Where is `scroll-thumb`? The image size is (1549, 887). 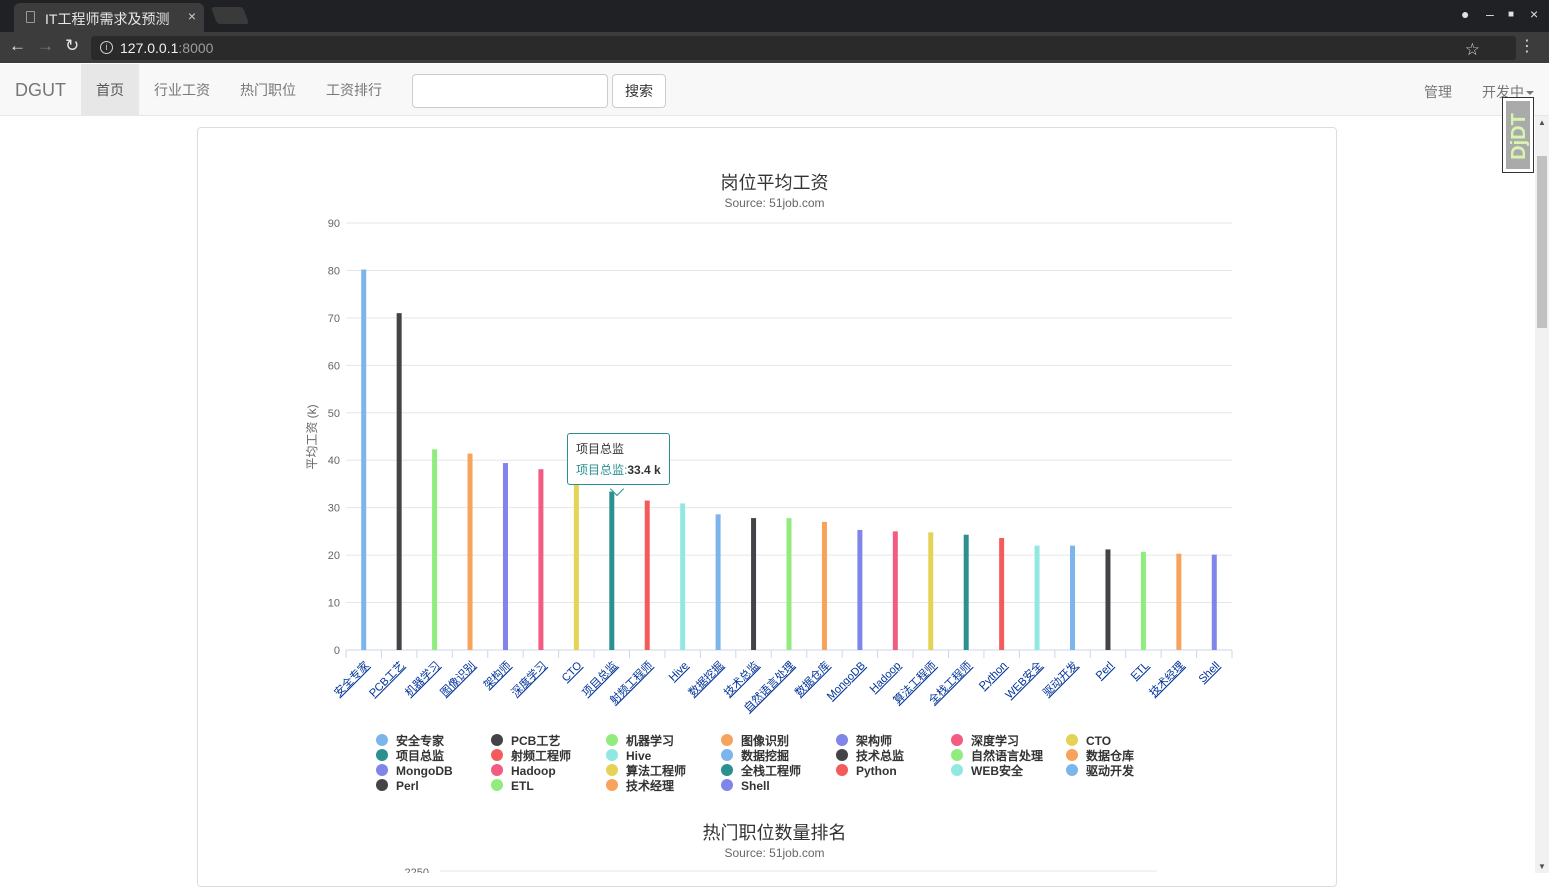 scroll-thumb is located at coordinates (1542, 242).